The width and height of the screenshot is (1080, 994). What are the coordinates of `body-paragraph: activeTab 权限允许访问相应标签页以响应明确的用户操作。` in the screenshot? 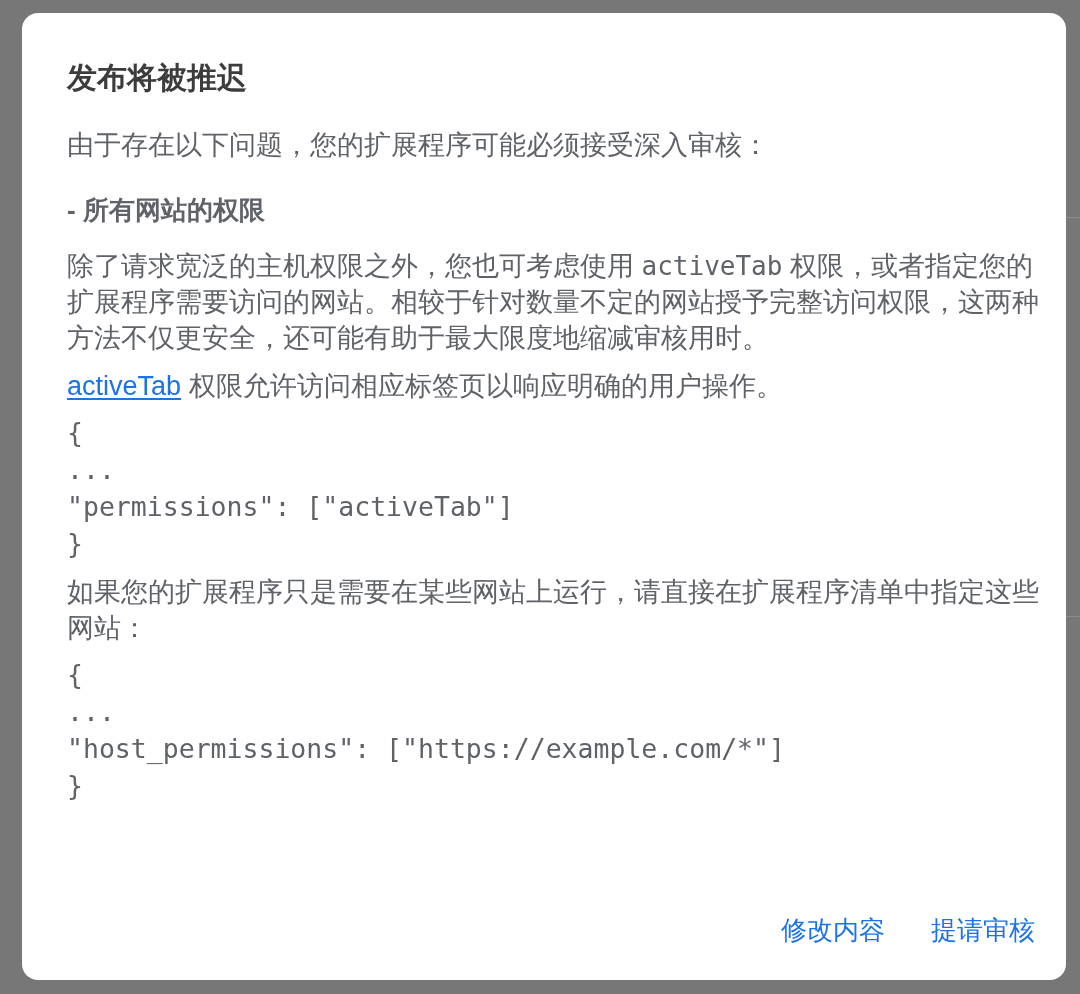 It's located at (425, 386).